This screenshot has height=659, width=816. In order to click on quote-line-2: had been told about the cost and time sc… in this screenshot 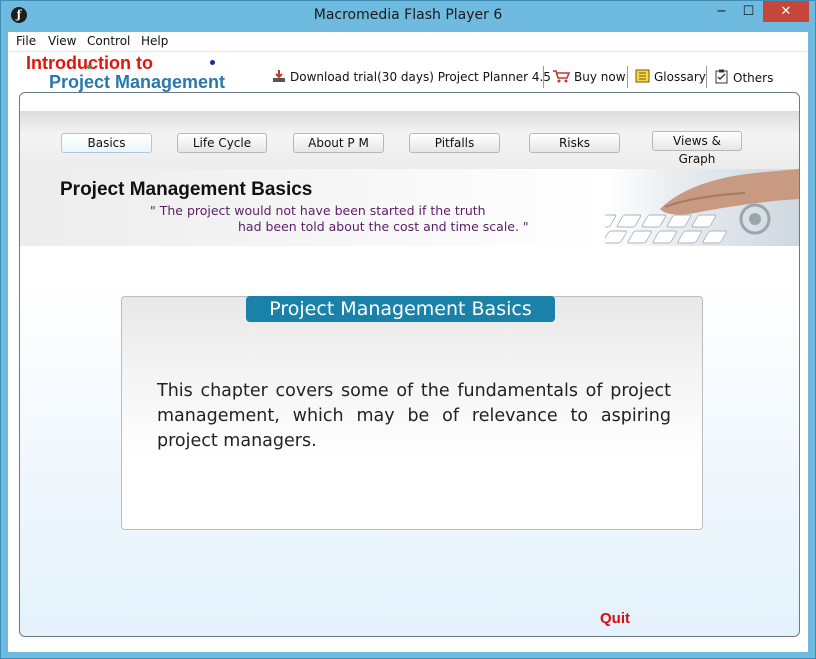, I will do `click(383, 226)`.